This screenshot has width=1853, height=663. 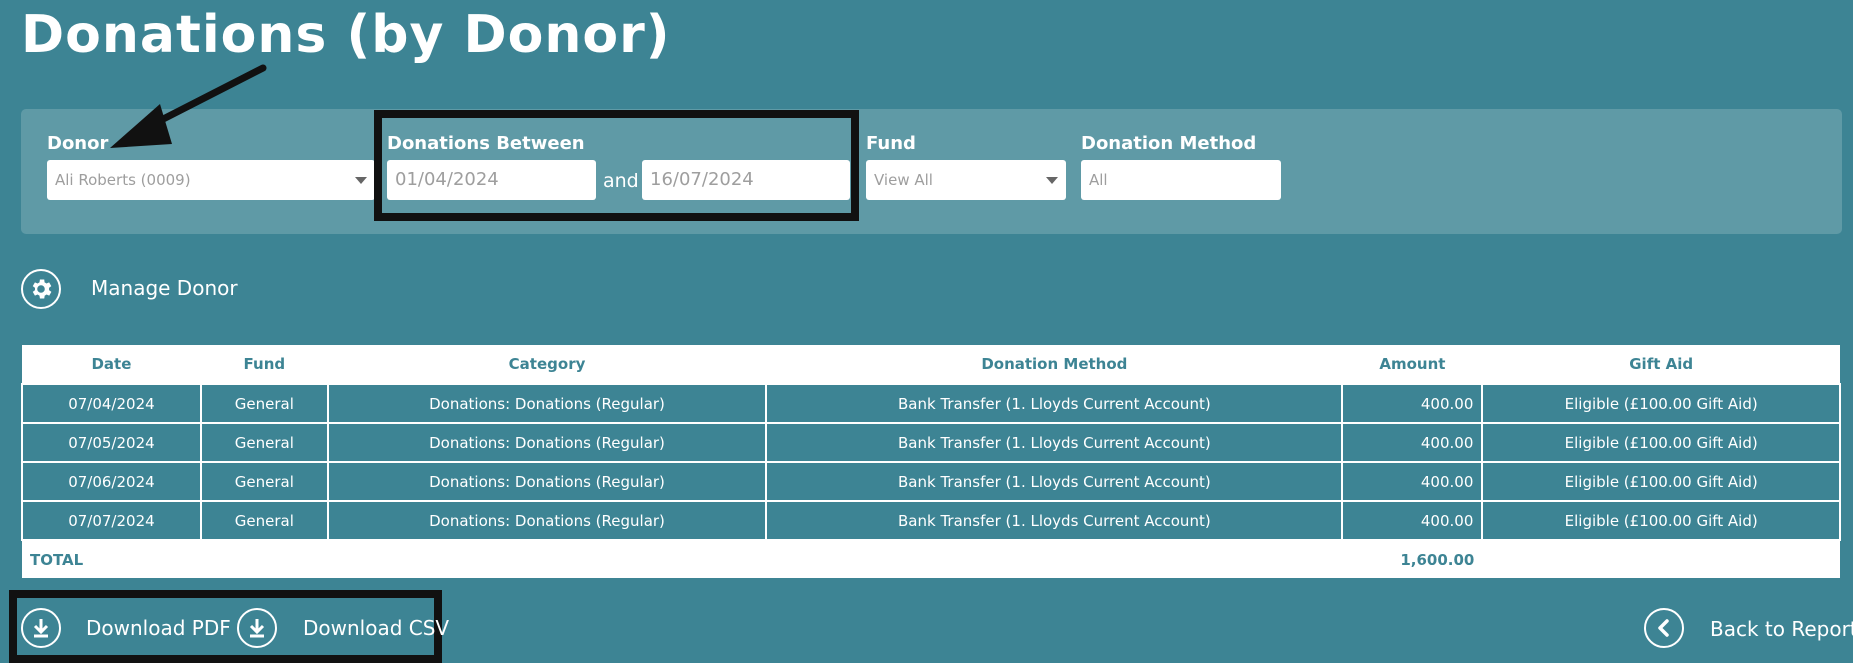 What do you see at coordinates (111, 520) in the screenshot?
I see `cell-date: 07/07/2024` at bounding box center [111, 520].